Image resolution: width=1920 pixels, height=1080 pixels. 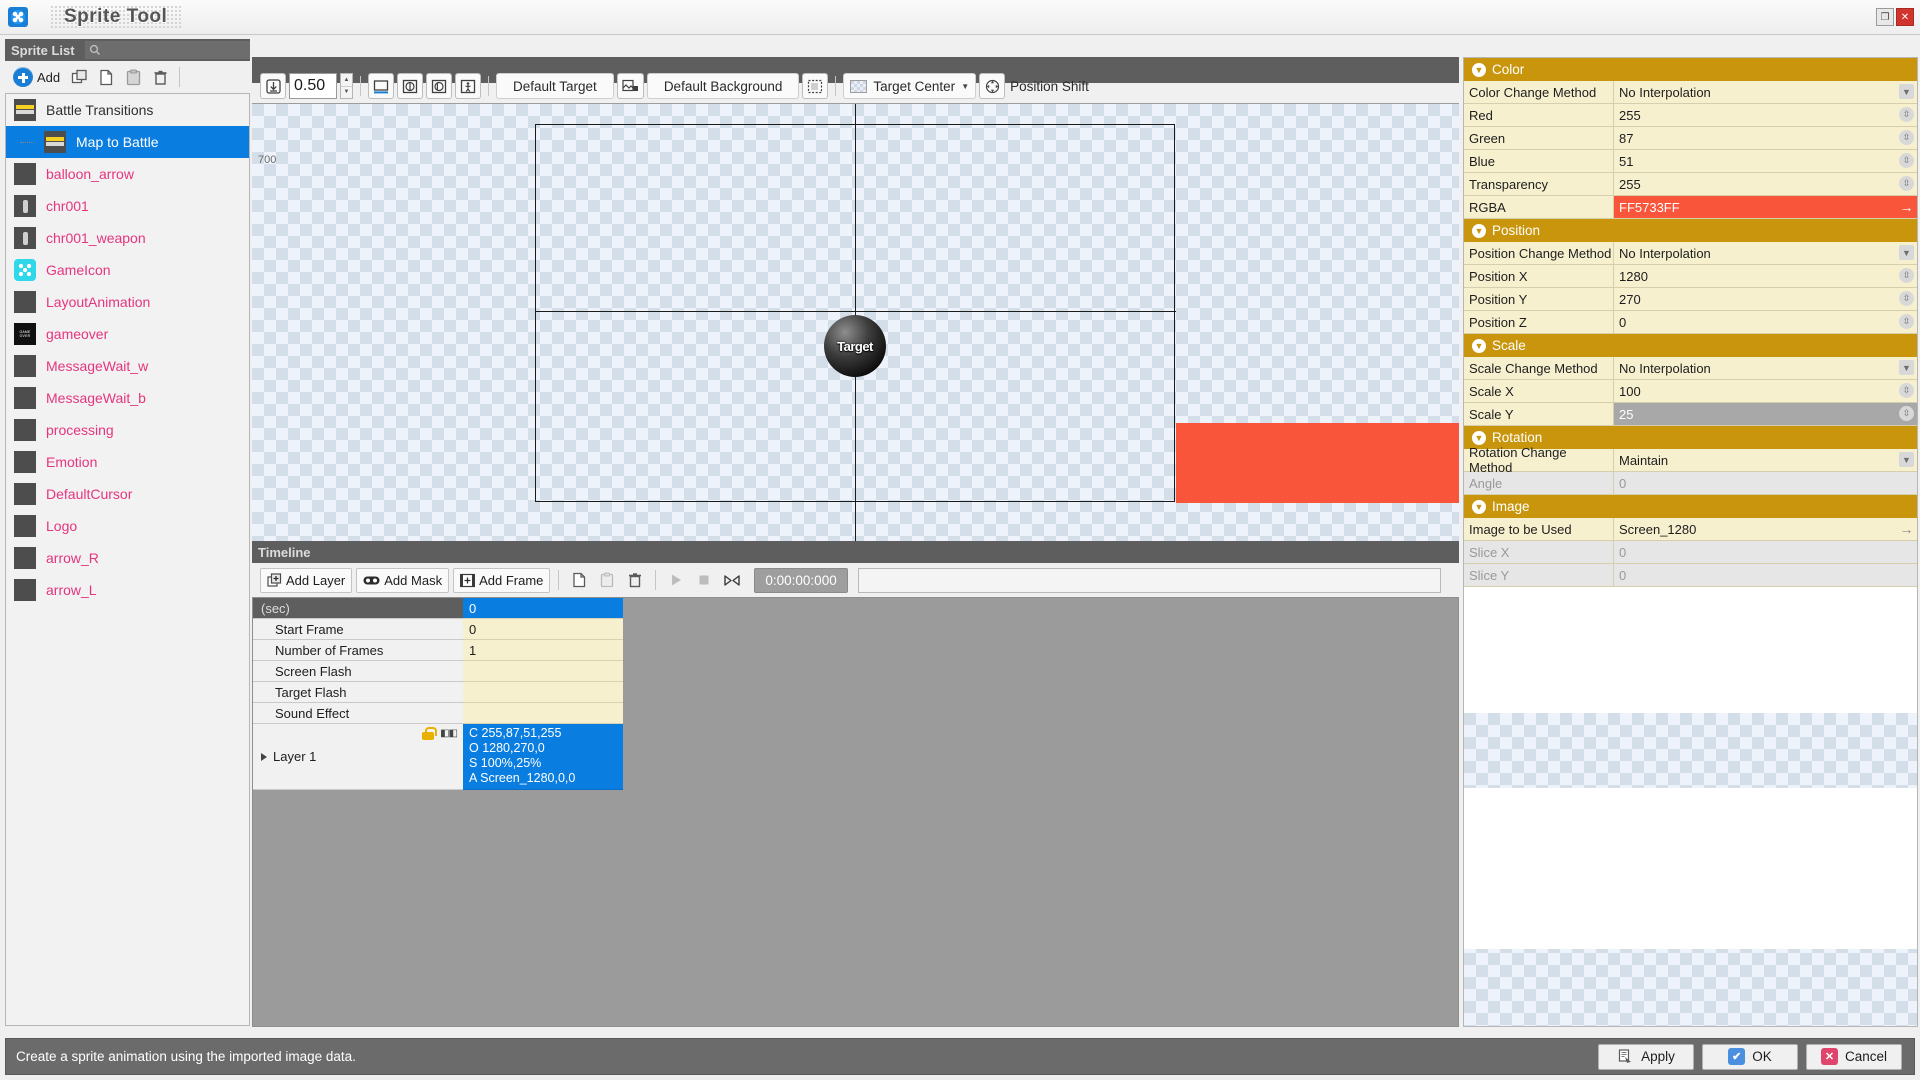 I want to click on property-group-header: ▼ Image, so click(x=1690, y=506).